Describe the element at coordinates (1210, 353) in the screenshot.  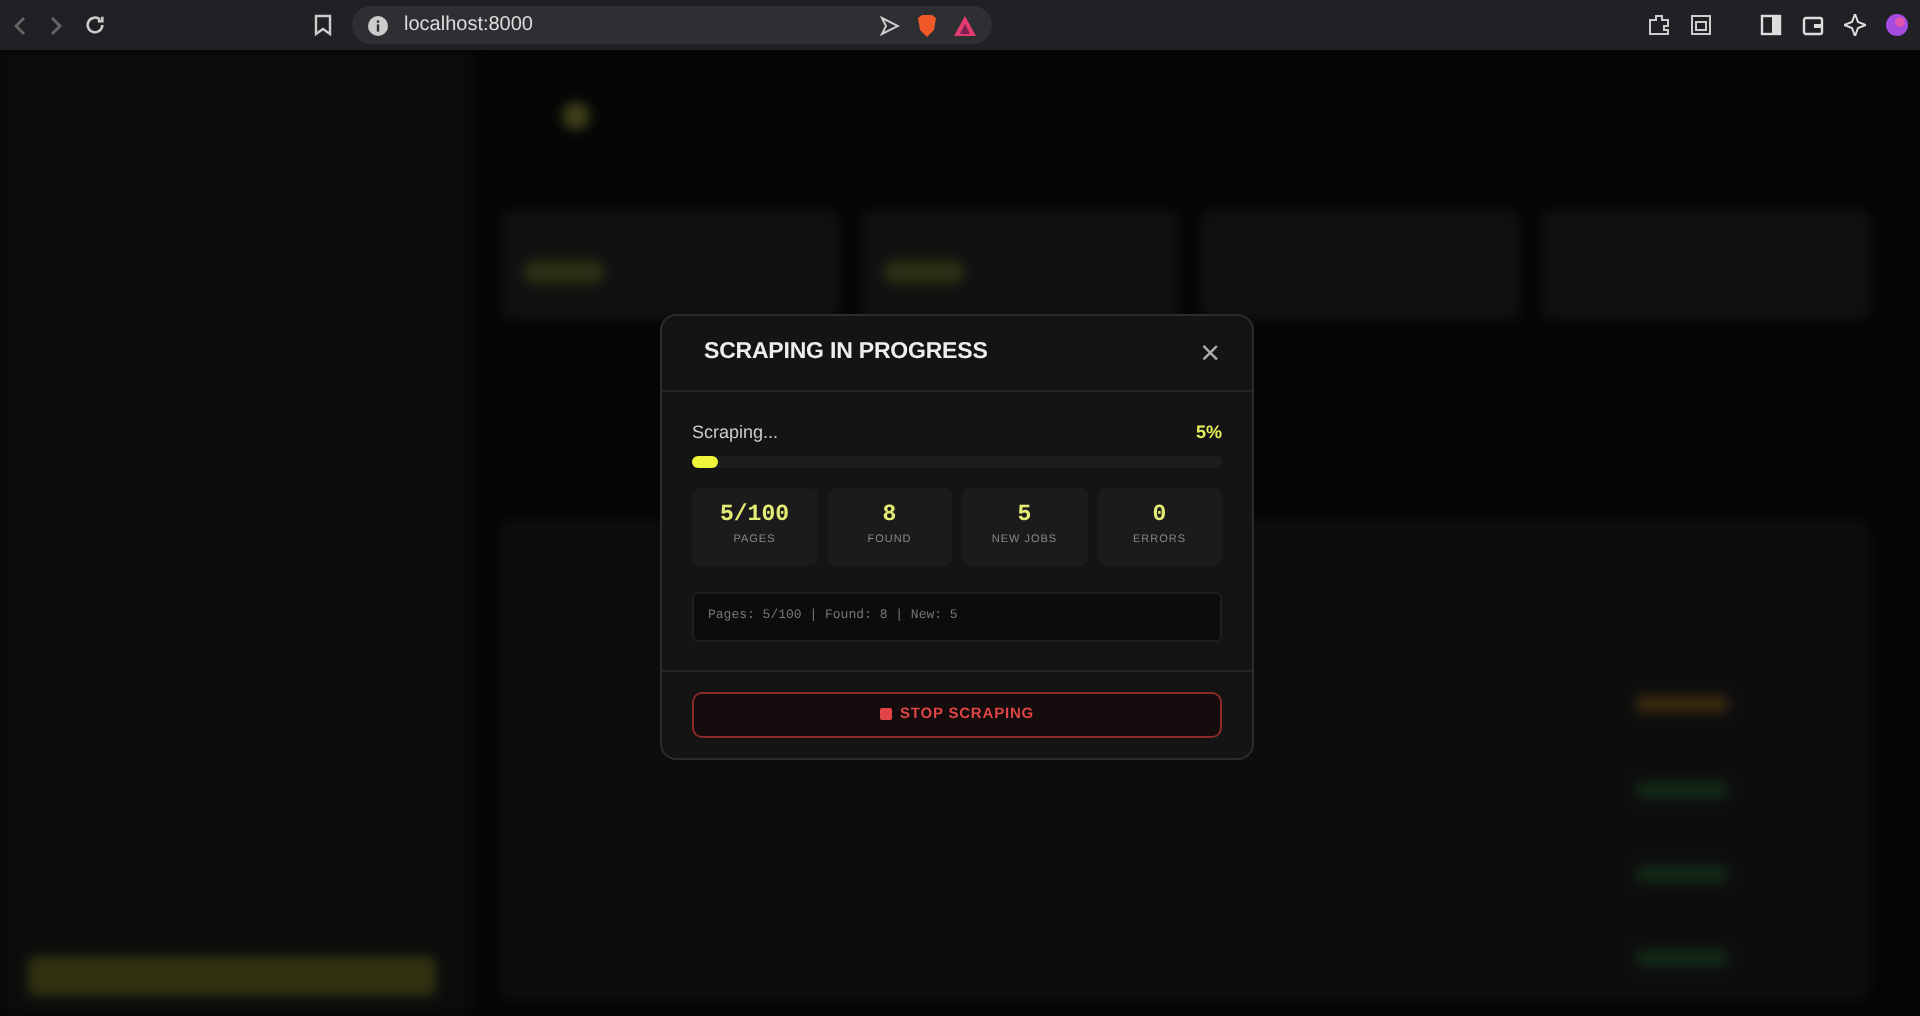
I see `close-button: ×` at that location.